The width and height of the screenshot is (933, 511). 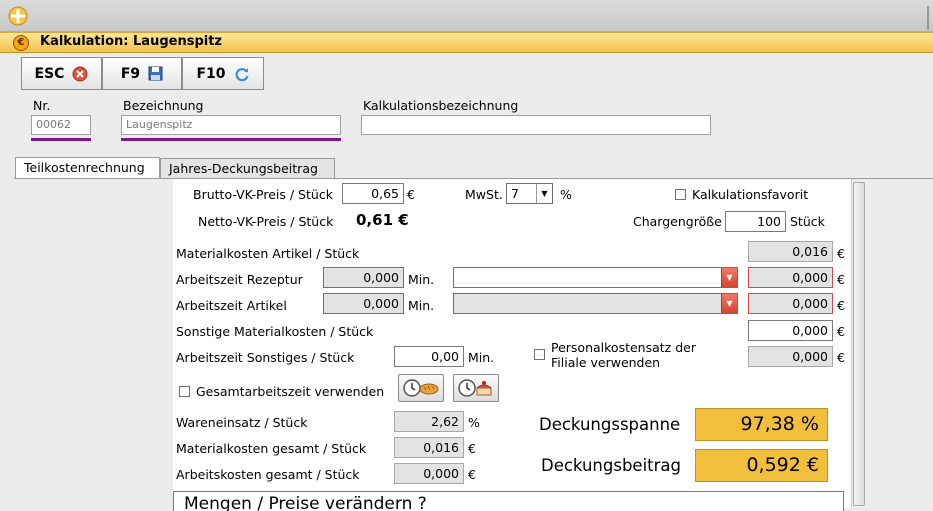 What do you see at coordinates (474, 422) in the screenshot?
I see `wareneinsatz-unit: %` at bounding box center [474, 422].